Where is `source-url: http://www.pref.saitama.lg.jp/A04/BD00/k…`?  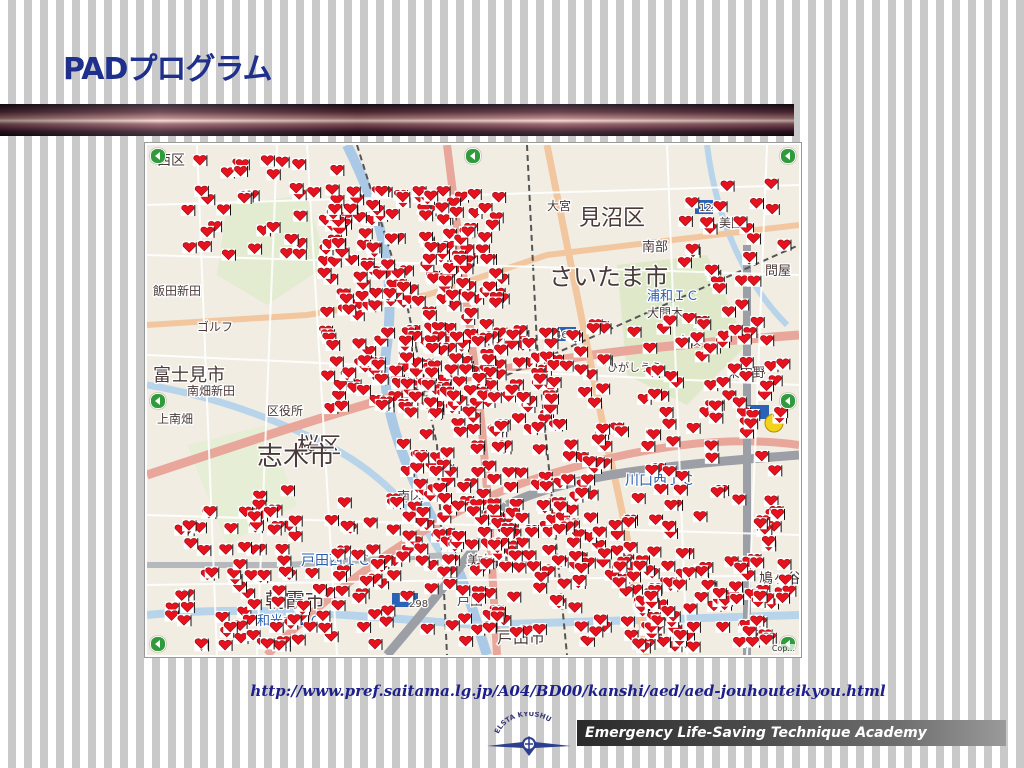
source-url: http://www.pref.saitama.lg.jp/A04/BD00/k… is located at coordinates (512, 691).